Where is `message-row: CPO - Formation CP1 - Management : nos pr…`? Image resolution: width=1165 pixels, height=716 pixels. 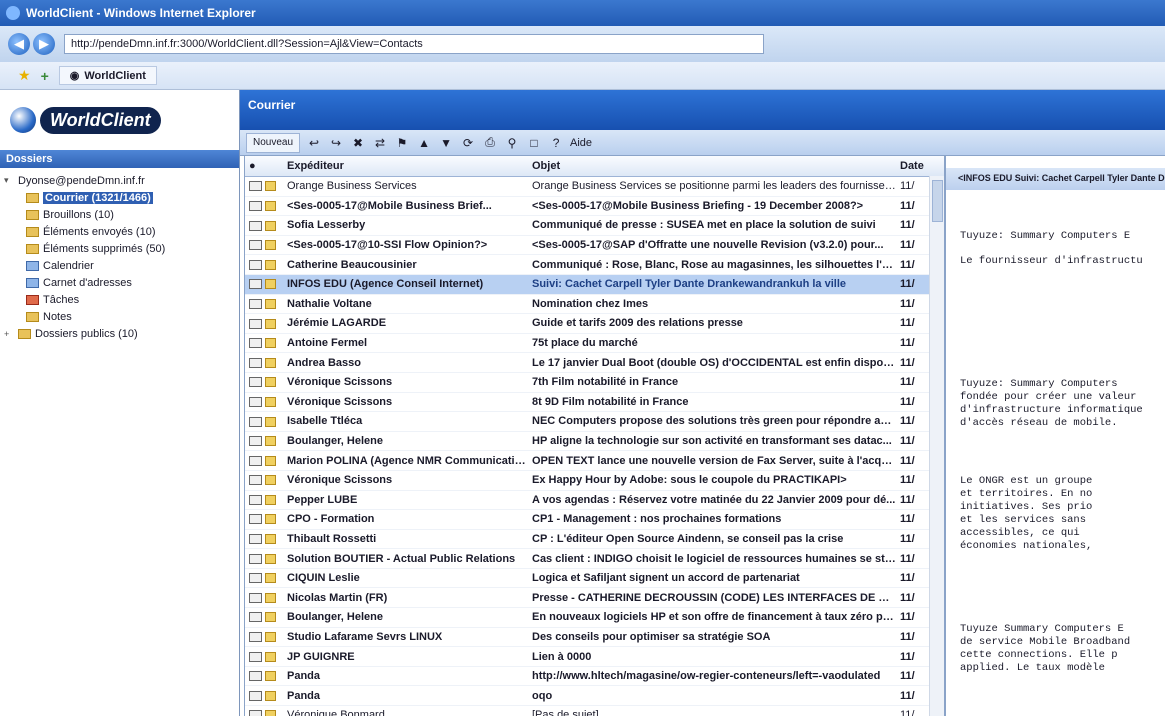
message-row: CPO - Formation CP1 - Management : nos pr… is located at coordinates (594, 520).